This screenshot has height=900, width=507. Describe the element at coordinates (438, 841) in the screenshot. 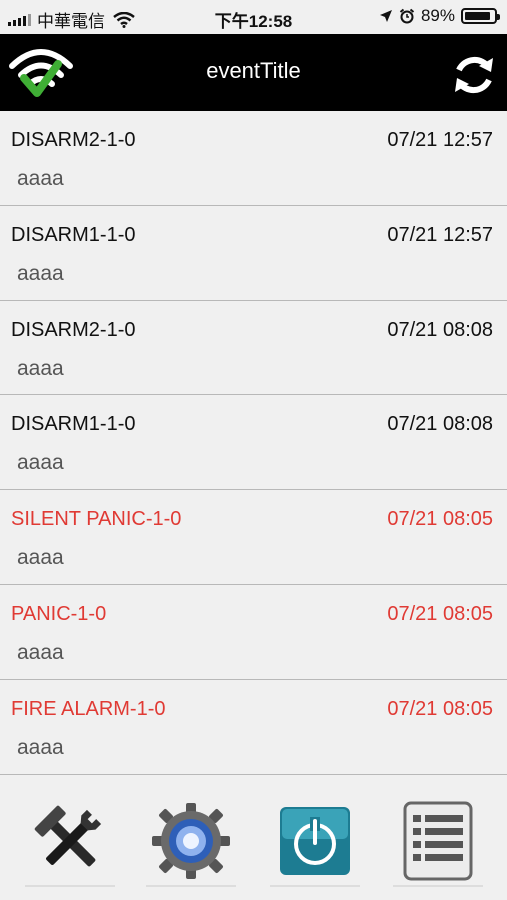

I see `list-icon` at that location.